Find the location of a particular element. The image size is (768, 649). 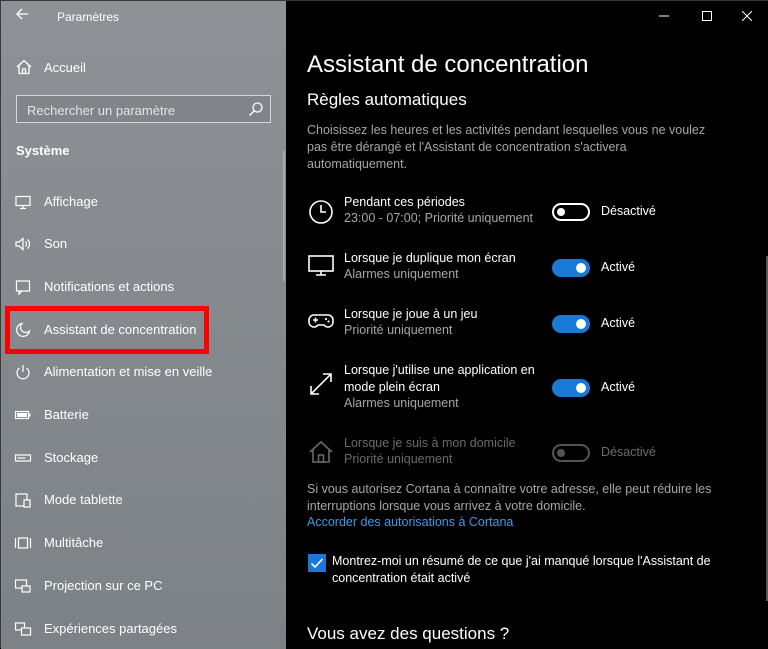

section-heading: Règles automatiques is located at coordinates (387, 99).